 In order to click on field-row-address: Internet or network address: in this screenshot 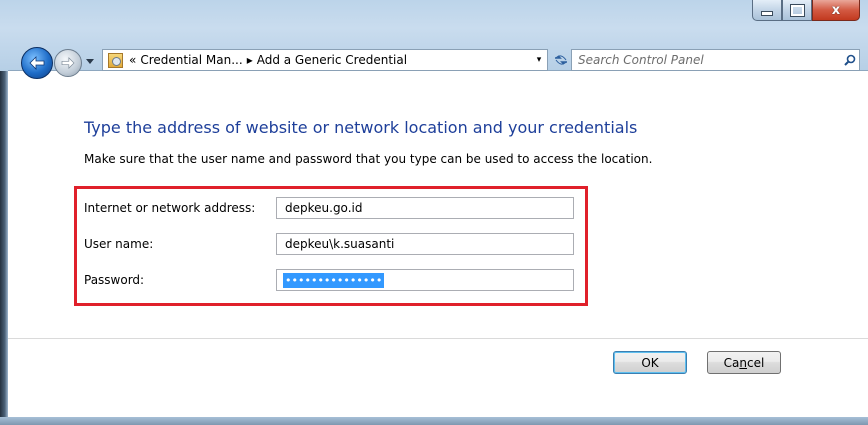, I will do `click(177, 208)`.